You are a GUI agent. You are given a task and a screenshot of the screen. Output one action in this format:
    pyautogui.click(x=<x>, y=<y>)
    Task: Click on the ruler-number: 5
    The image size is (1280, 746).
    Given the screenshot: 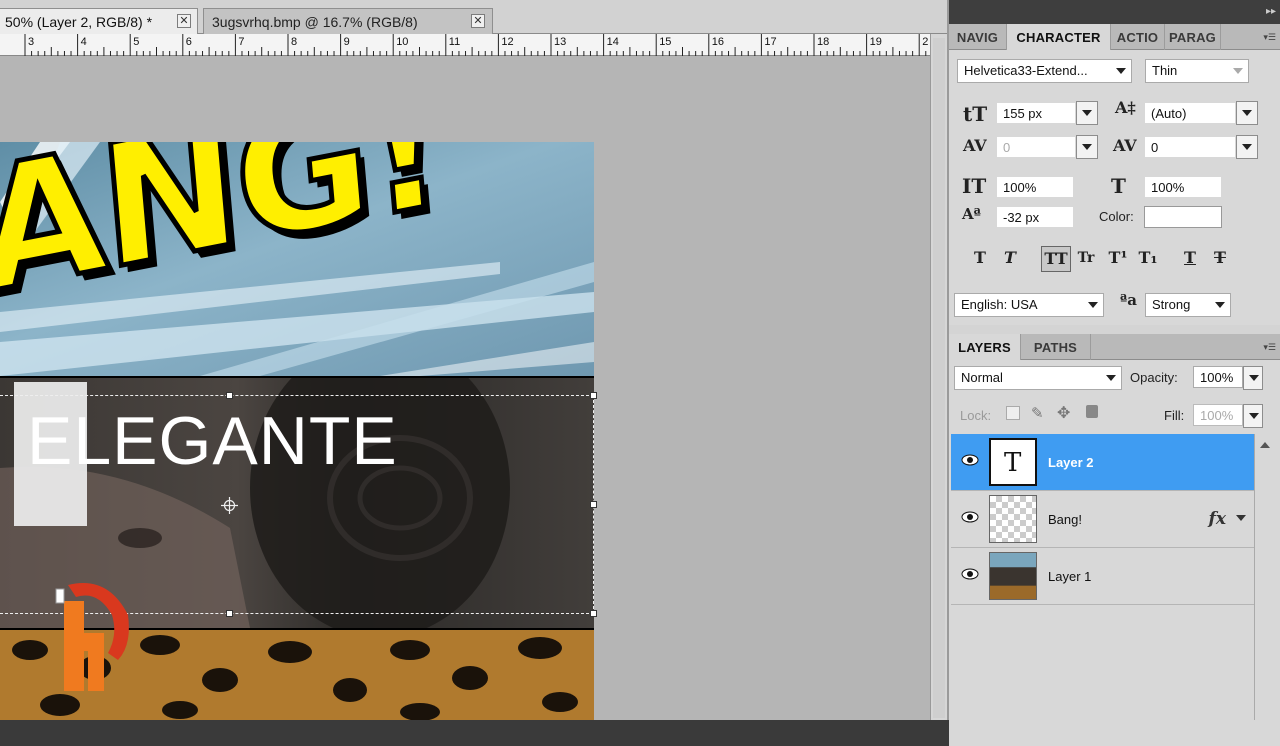 What is the action you would take?
    pyautogui.click(x=136, y=42)
    